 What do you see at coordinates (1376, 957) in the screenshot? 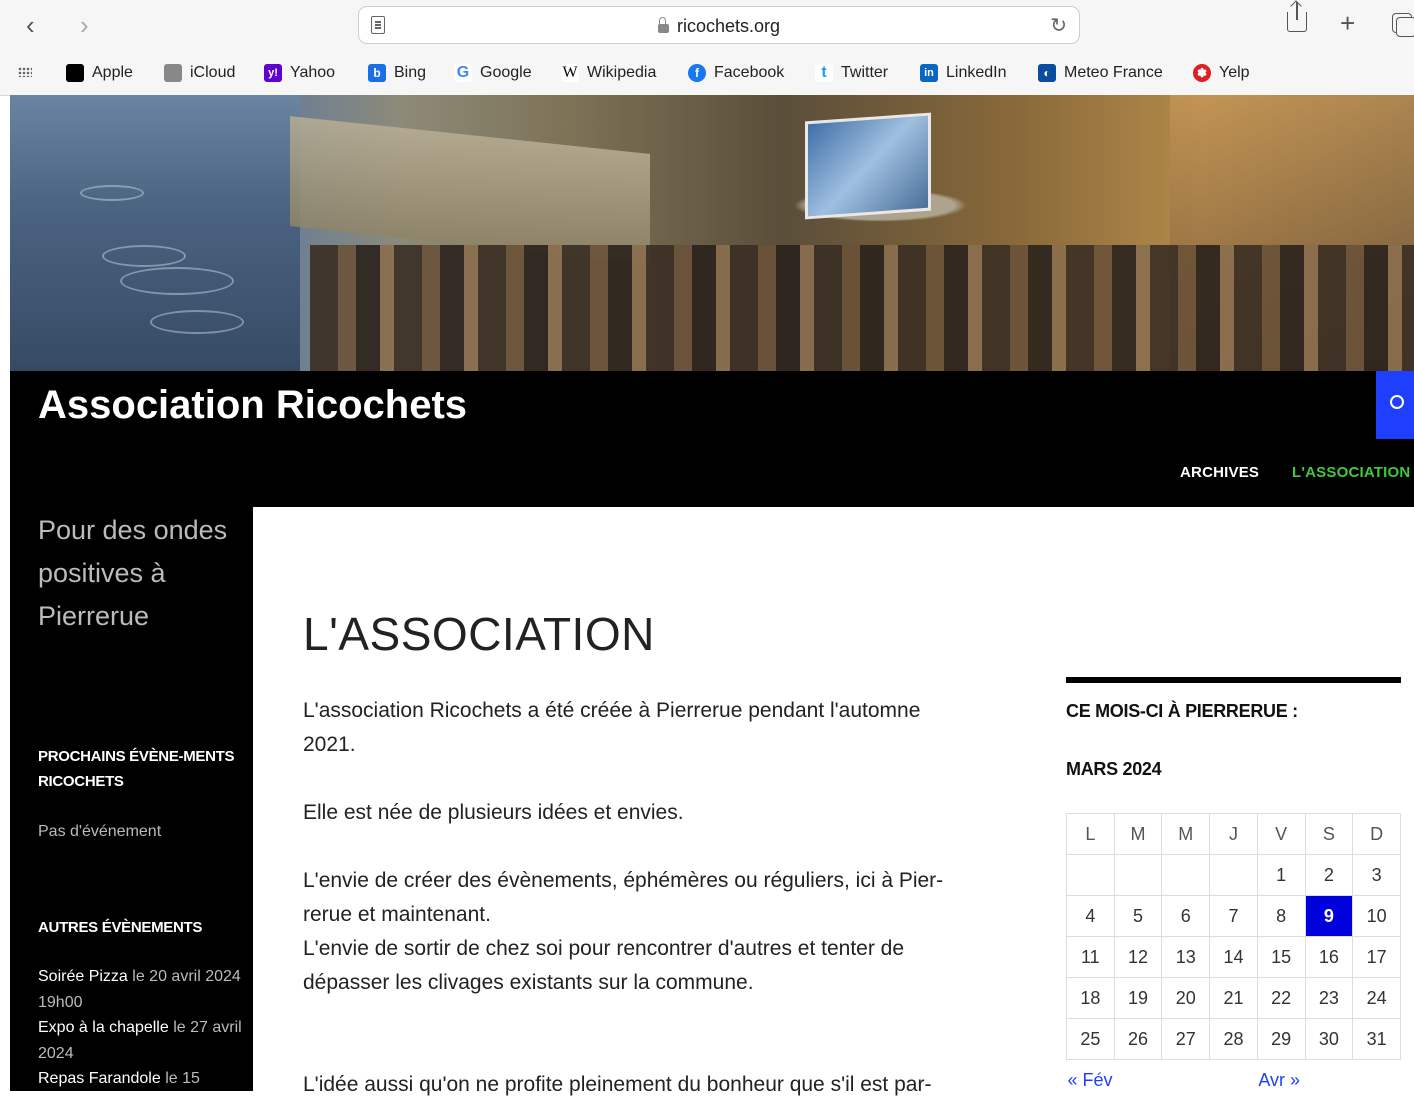
I see `calendar-day: 17` at bounding box center [1376, 957].